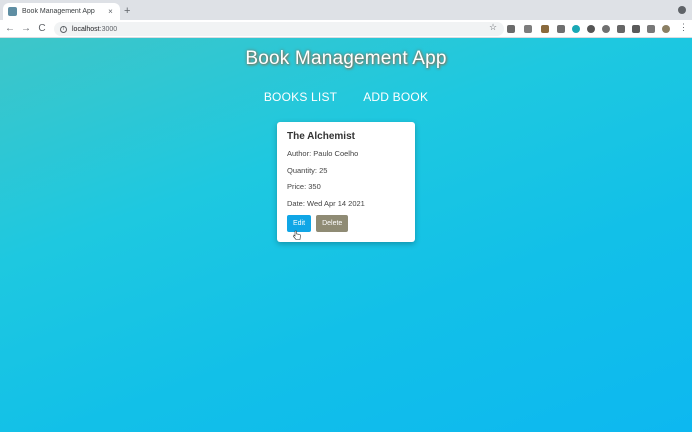 The width and height of the screenshot is (692, 432). What do you see at coordinates (395, 97) in the screenshot?
I see `nav-add-book: ADD BOOK` at bounding box center [395, 97].